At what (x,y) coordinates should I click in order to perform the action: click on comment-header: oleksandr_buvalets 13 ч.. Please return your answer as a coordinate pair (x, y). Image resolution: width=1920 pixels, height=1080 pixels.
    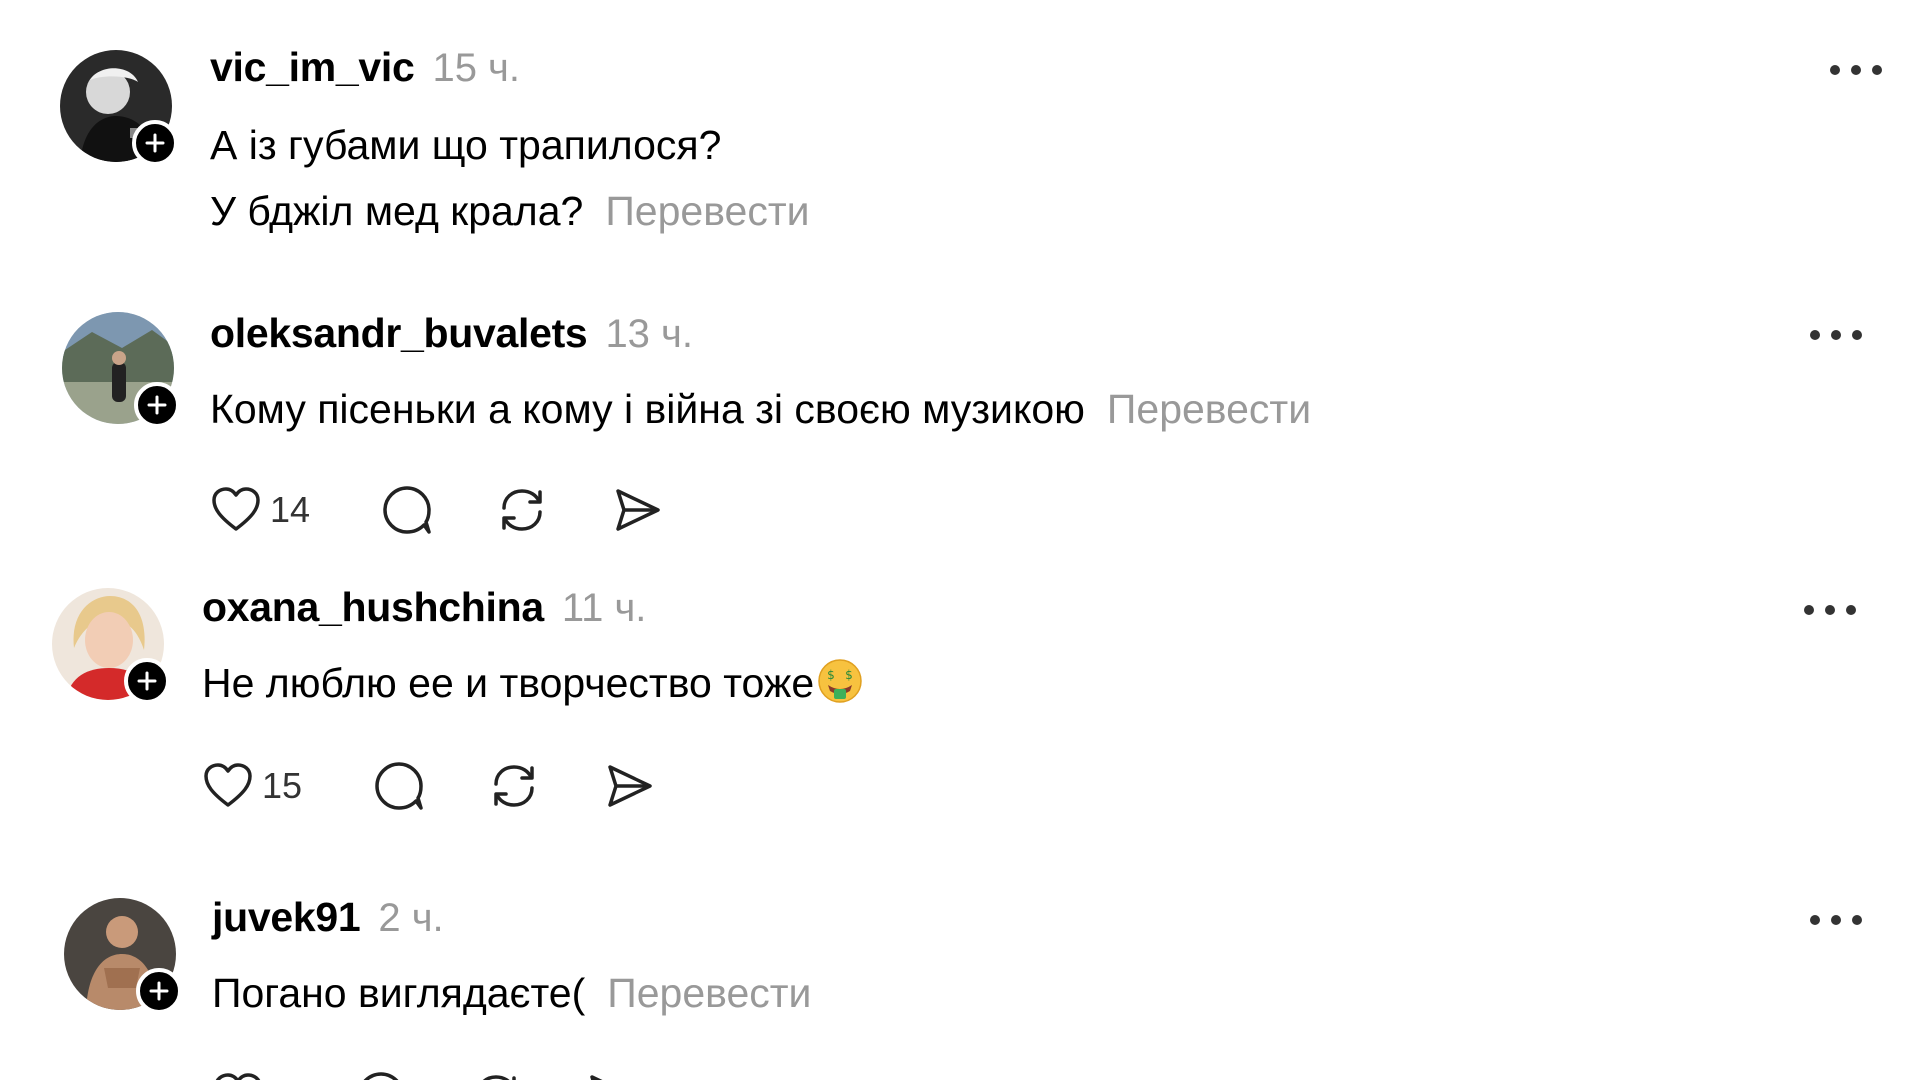
    Looking at the image, I should click on (451, 333).